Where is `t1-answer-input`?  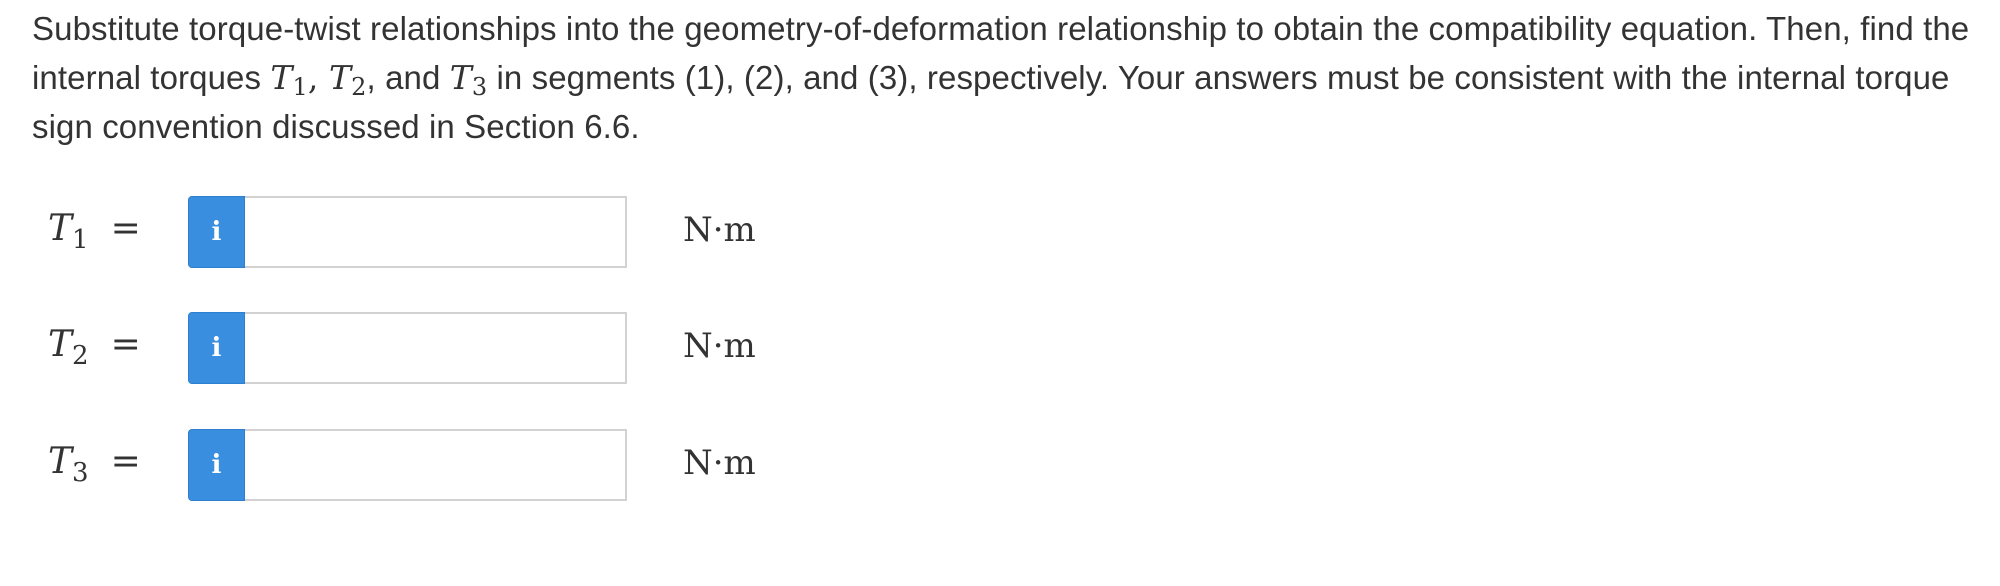
t1-answer-input is located at coordinates (436, 232).